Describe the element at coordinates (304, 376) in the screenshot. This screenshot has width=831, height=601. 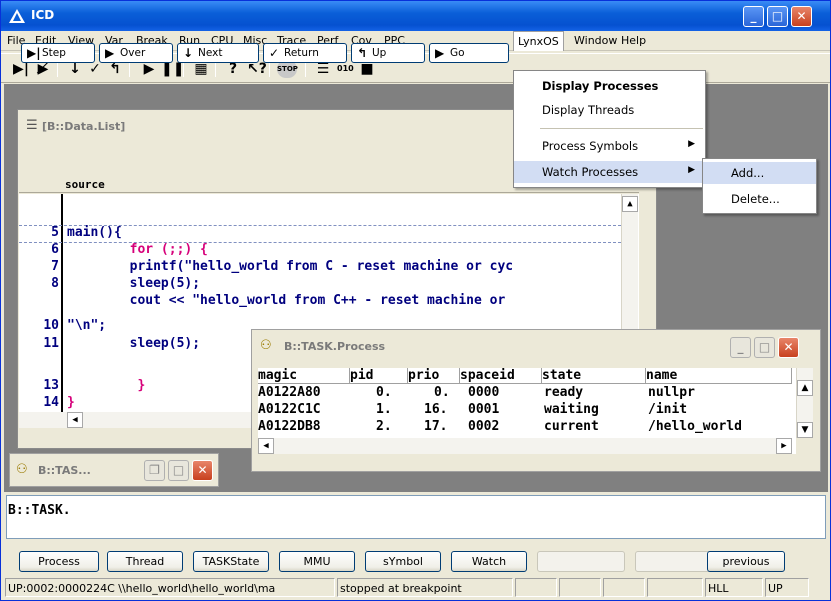
I see `column-header-magic: magic` at that location.